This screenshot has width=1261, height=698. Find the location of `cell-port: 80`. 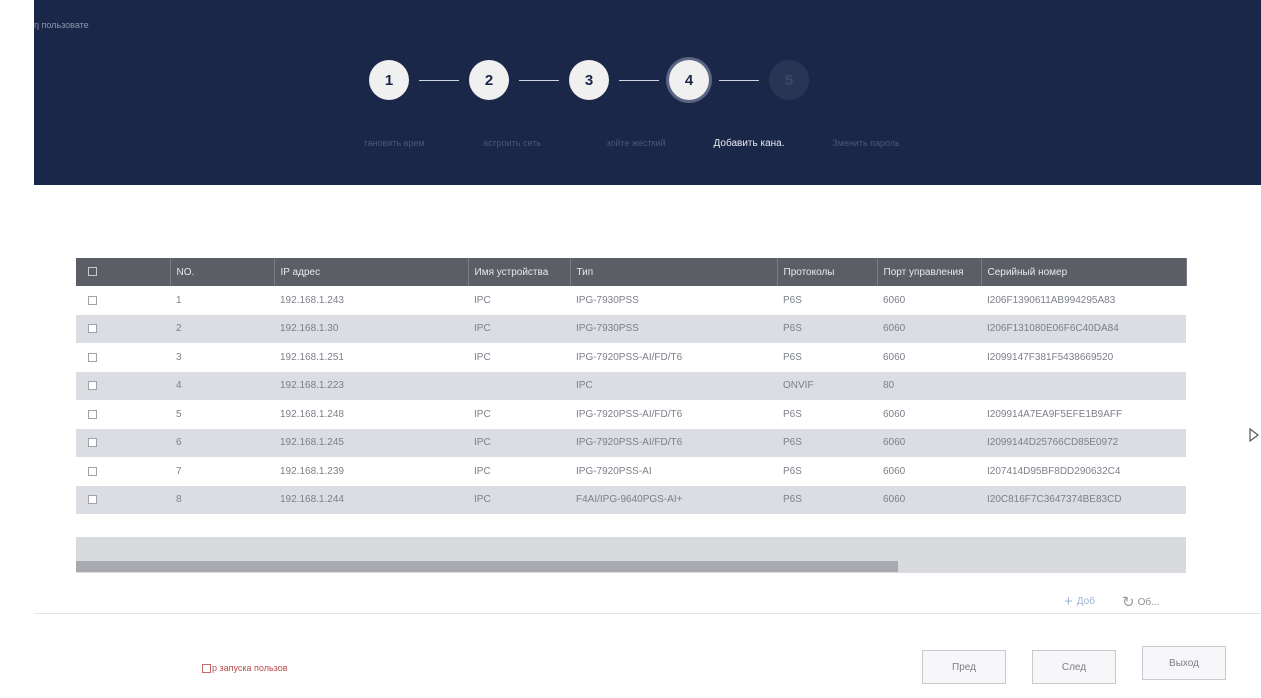

cell-port: 80 is located at coordinates (889, 386).